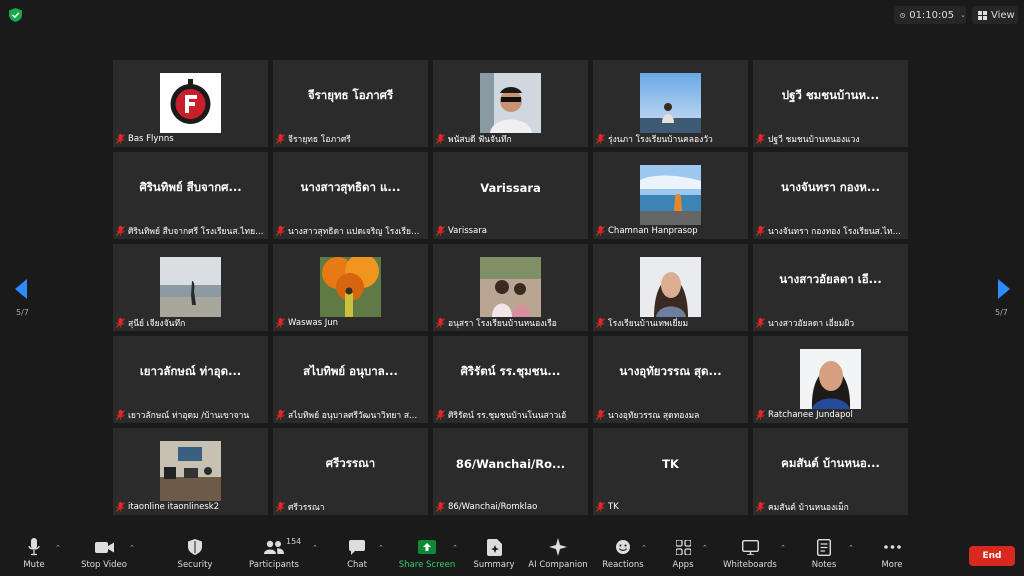 The height and width of the screenshot is (576, 1024). Describe the element at coordinates (427, 547) in the screenshot. I see `share-screen-icon` at that location.